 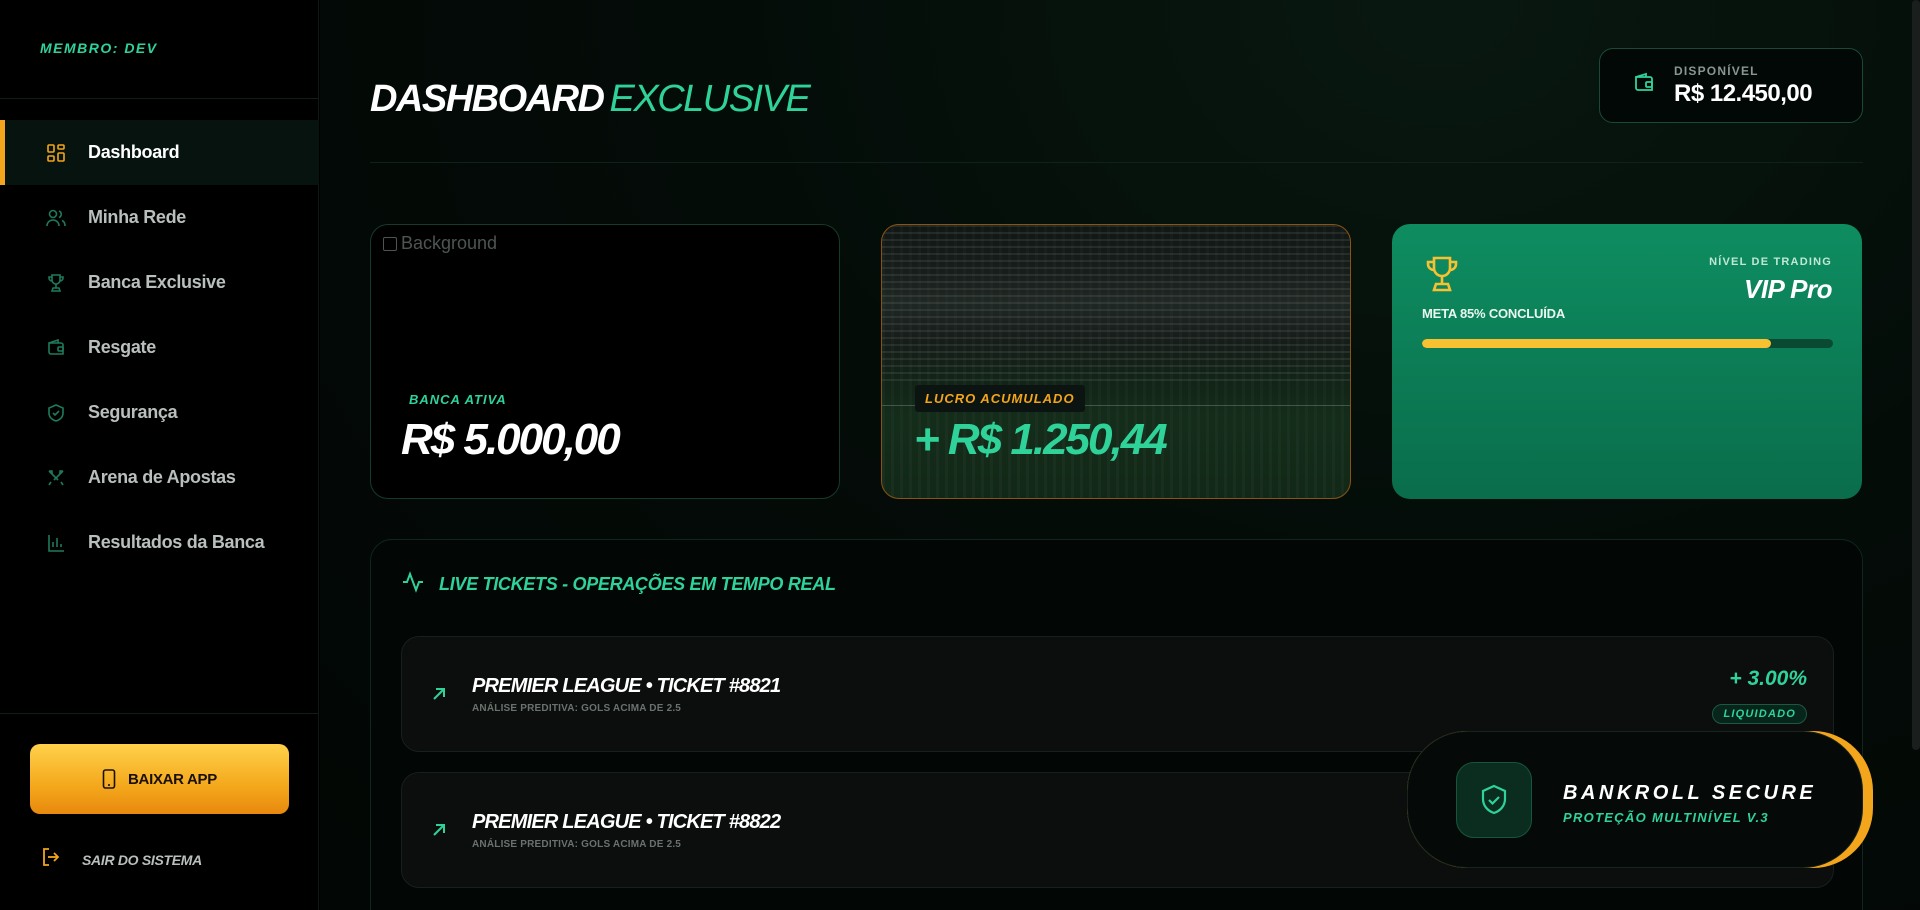 I want to click on sidebar-item-seguranca: Segurança, so click(x=159, y=412).